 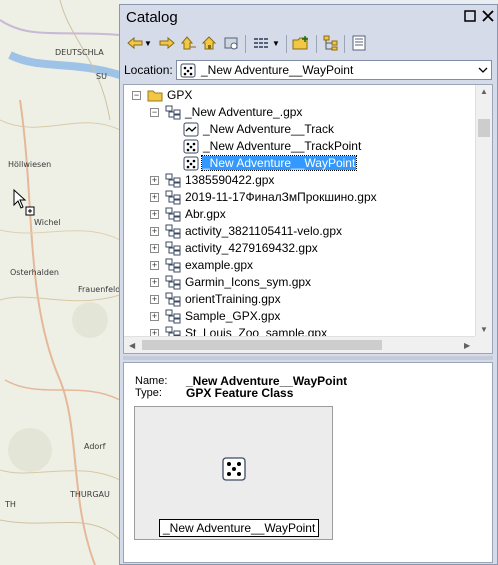 What do you see at coordinates (209, 43) in the screenshot?
I see `home-icon` at bounding box center [209, 43].